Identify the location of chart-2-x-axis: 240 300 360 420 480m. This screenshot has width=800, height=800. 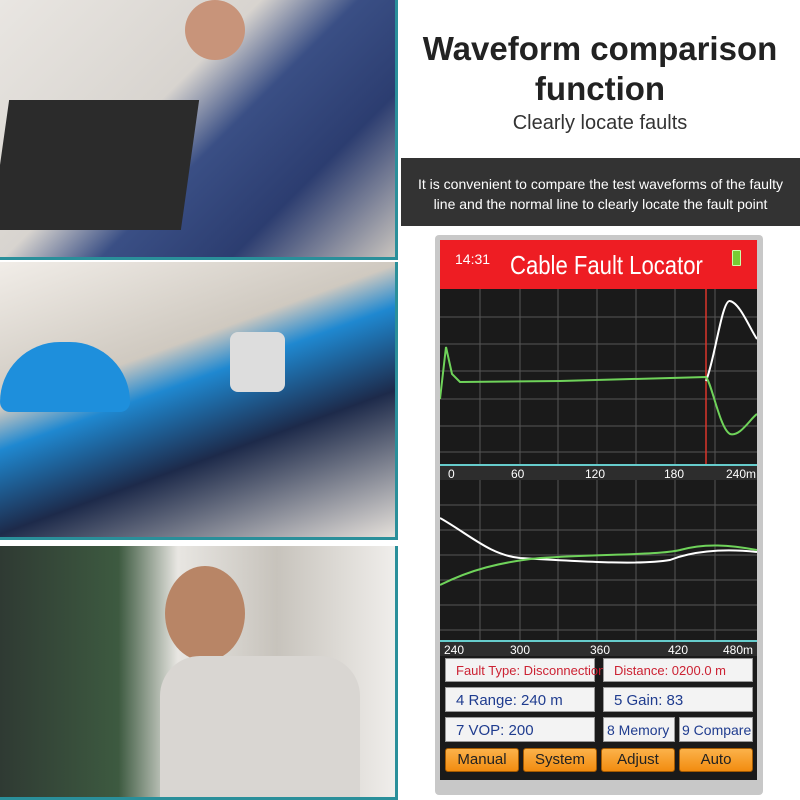
(598, 648).